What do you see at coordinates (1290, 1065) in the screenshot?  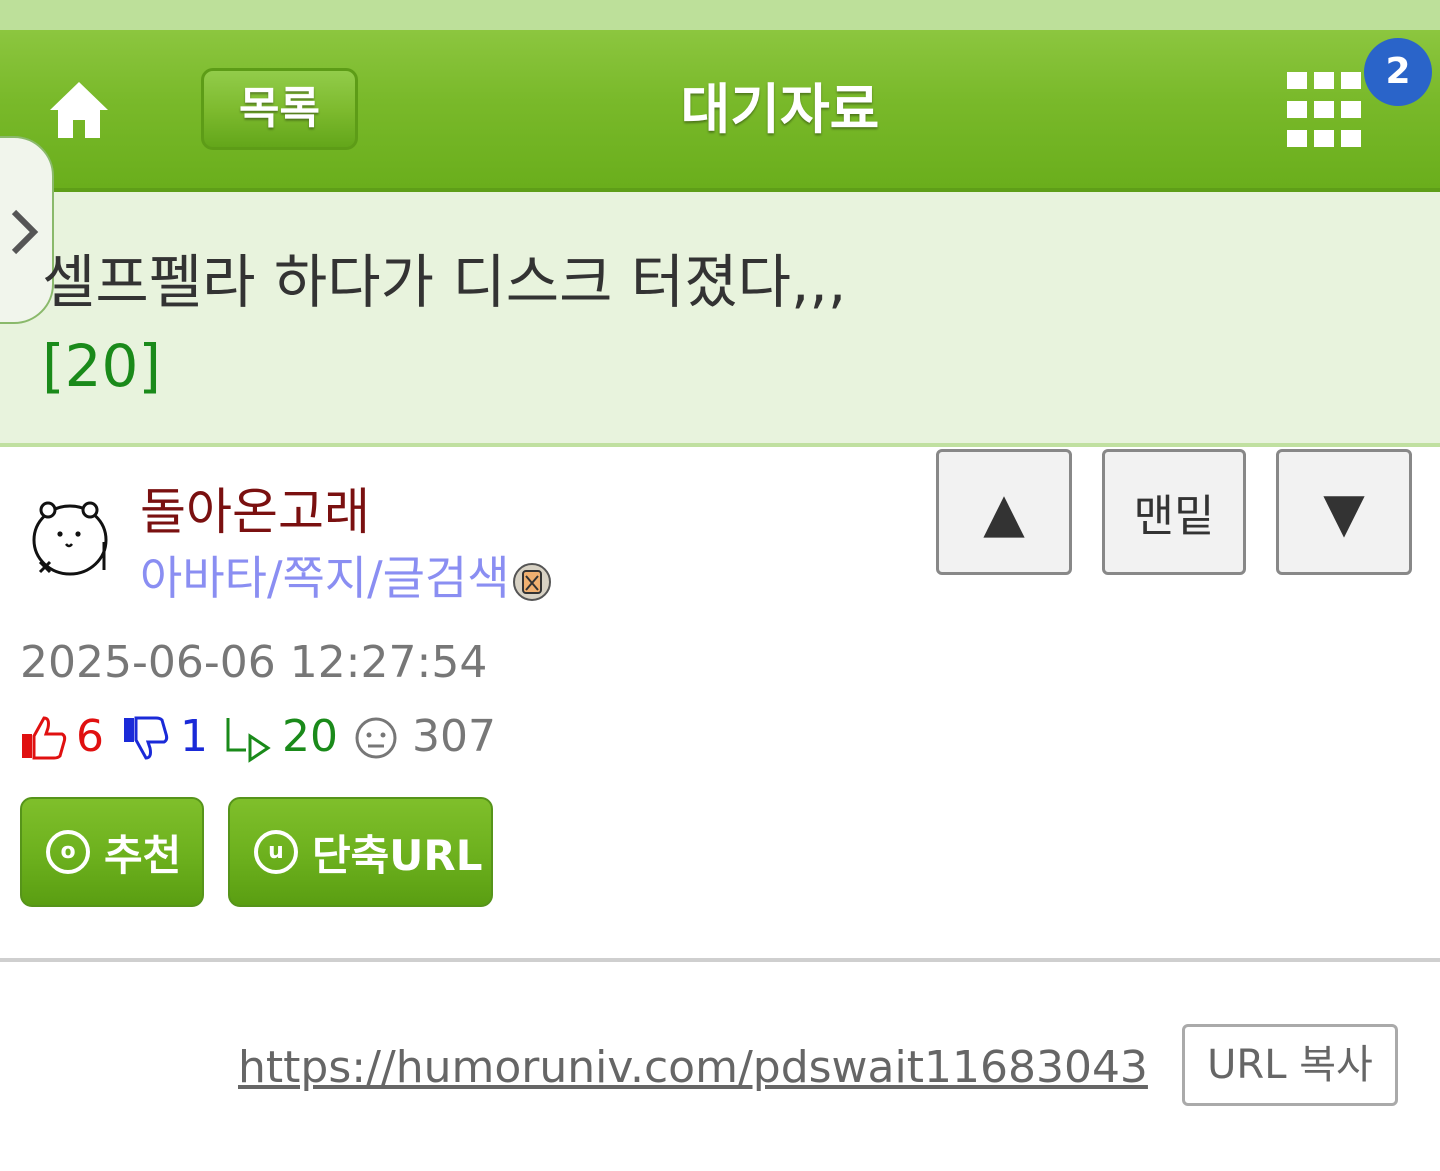 I see `url-copy-button: URL 복사` at bounding box center [1290, 1065].